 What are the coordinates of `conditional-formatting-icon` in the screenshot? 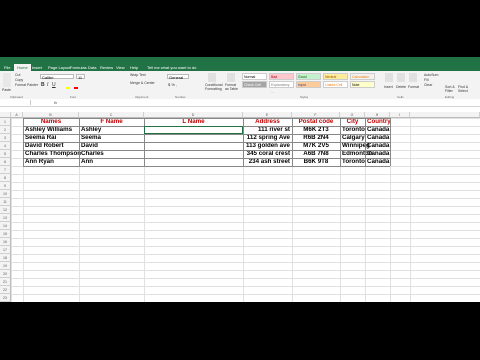 It's located at (212, 77).